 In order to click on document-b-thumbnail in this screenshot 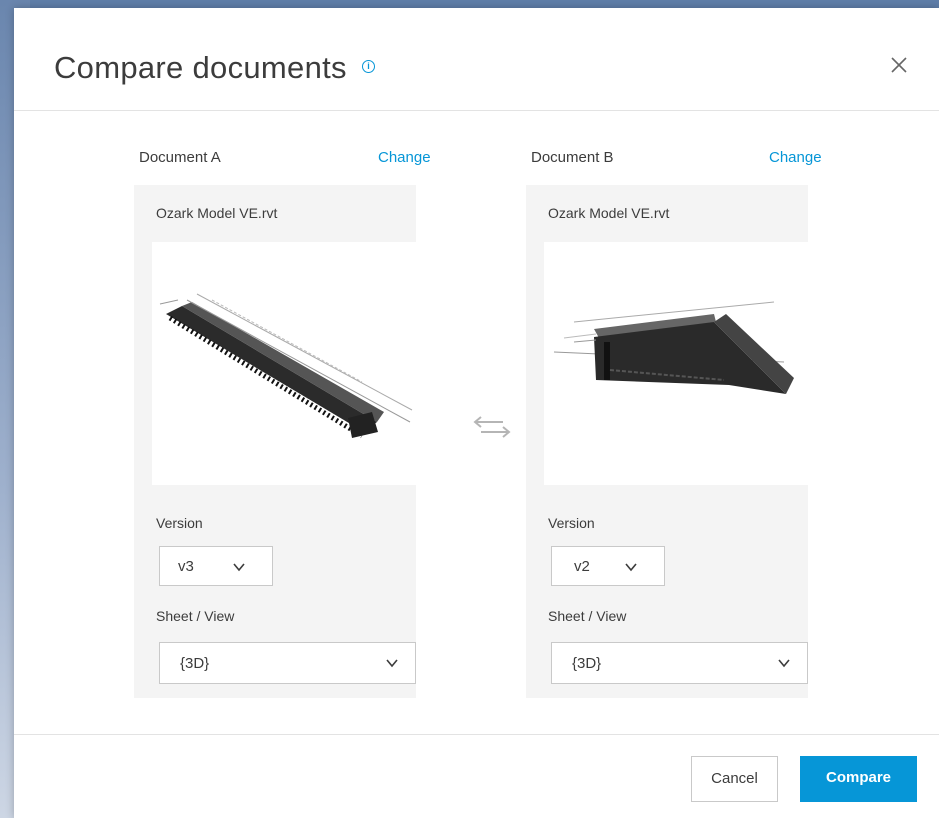, I will do `click(677, 363)`.